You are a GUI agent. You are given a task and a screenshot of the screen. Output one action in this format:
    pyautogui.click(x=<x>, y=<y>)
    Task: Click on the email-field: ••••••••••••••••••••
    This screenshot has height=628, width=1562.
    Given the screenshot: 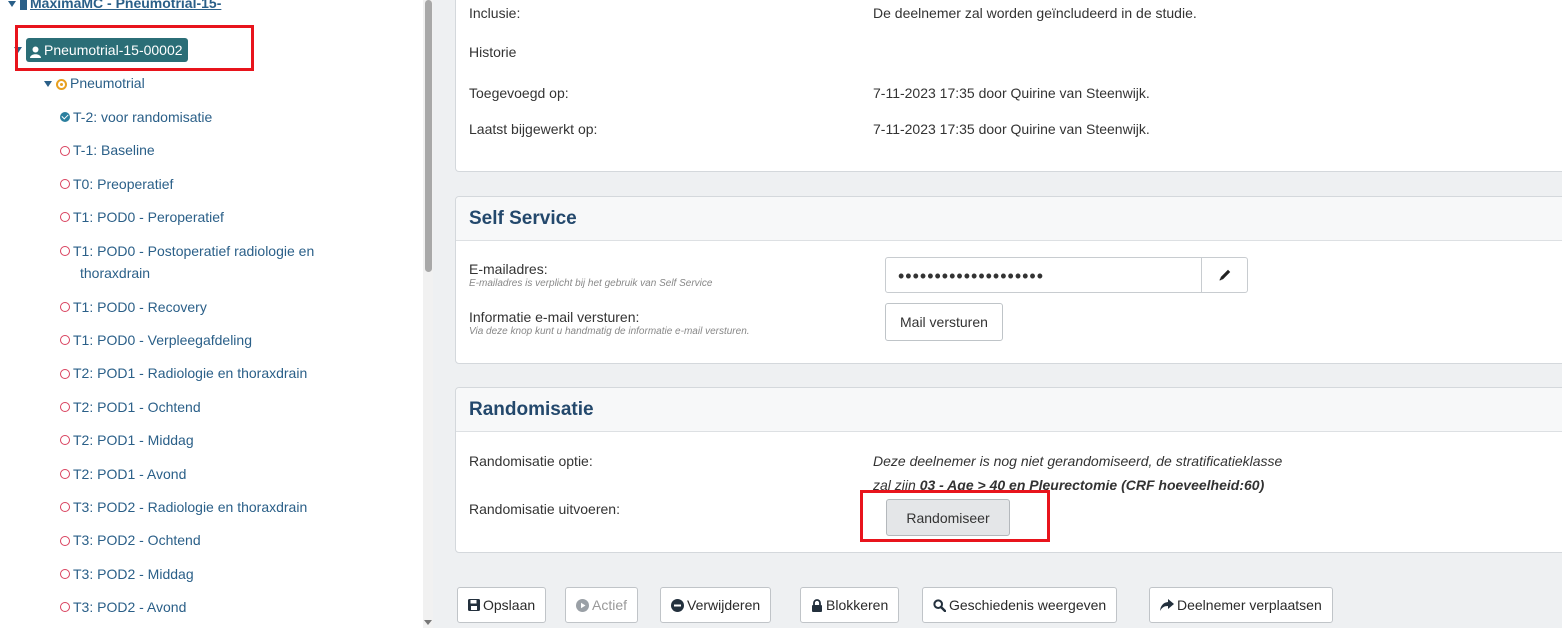 What is the action you would take?
    pyautogui.click(x=1066, y=275)
    